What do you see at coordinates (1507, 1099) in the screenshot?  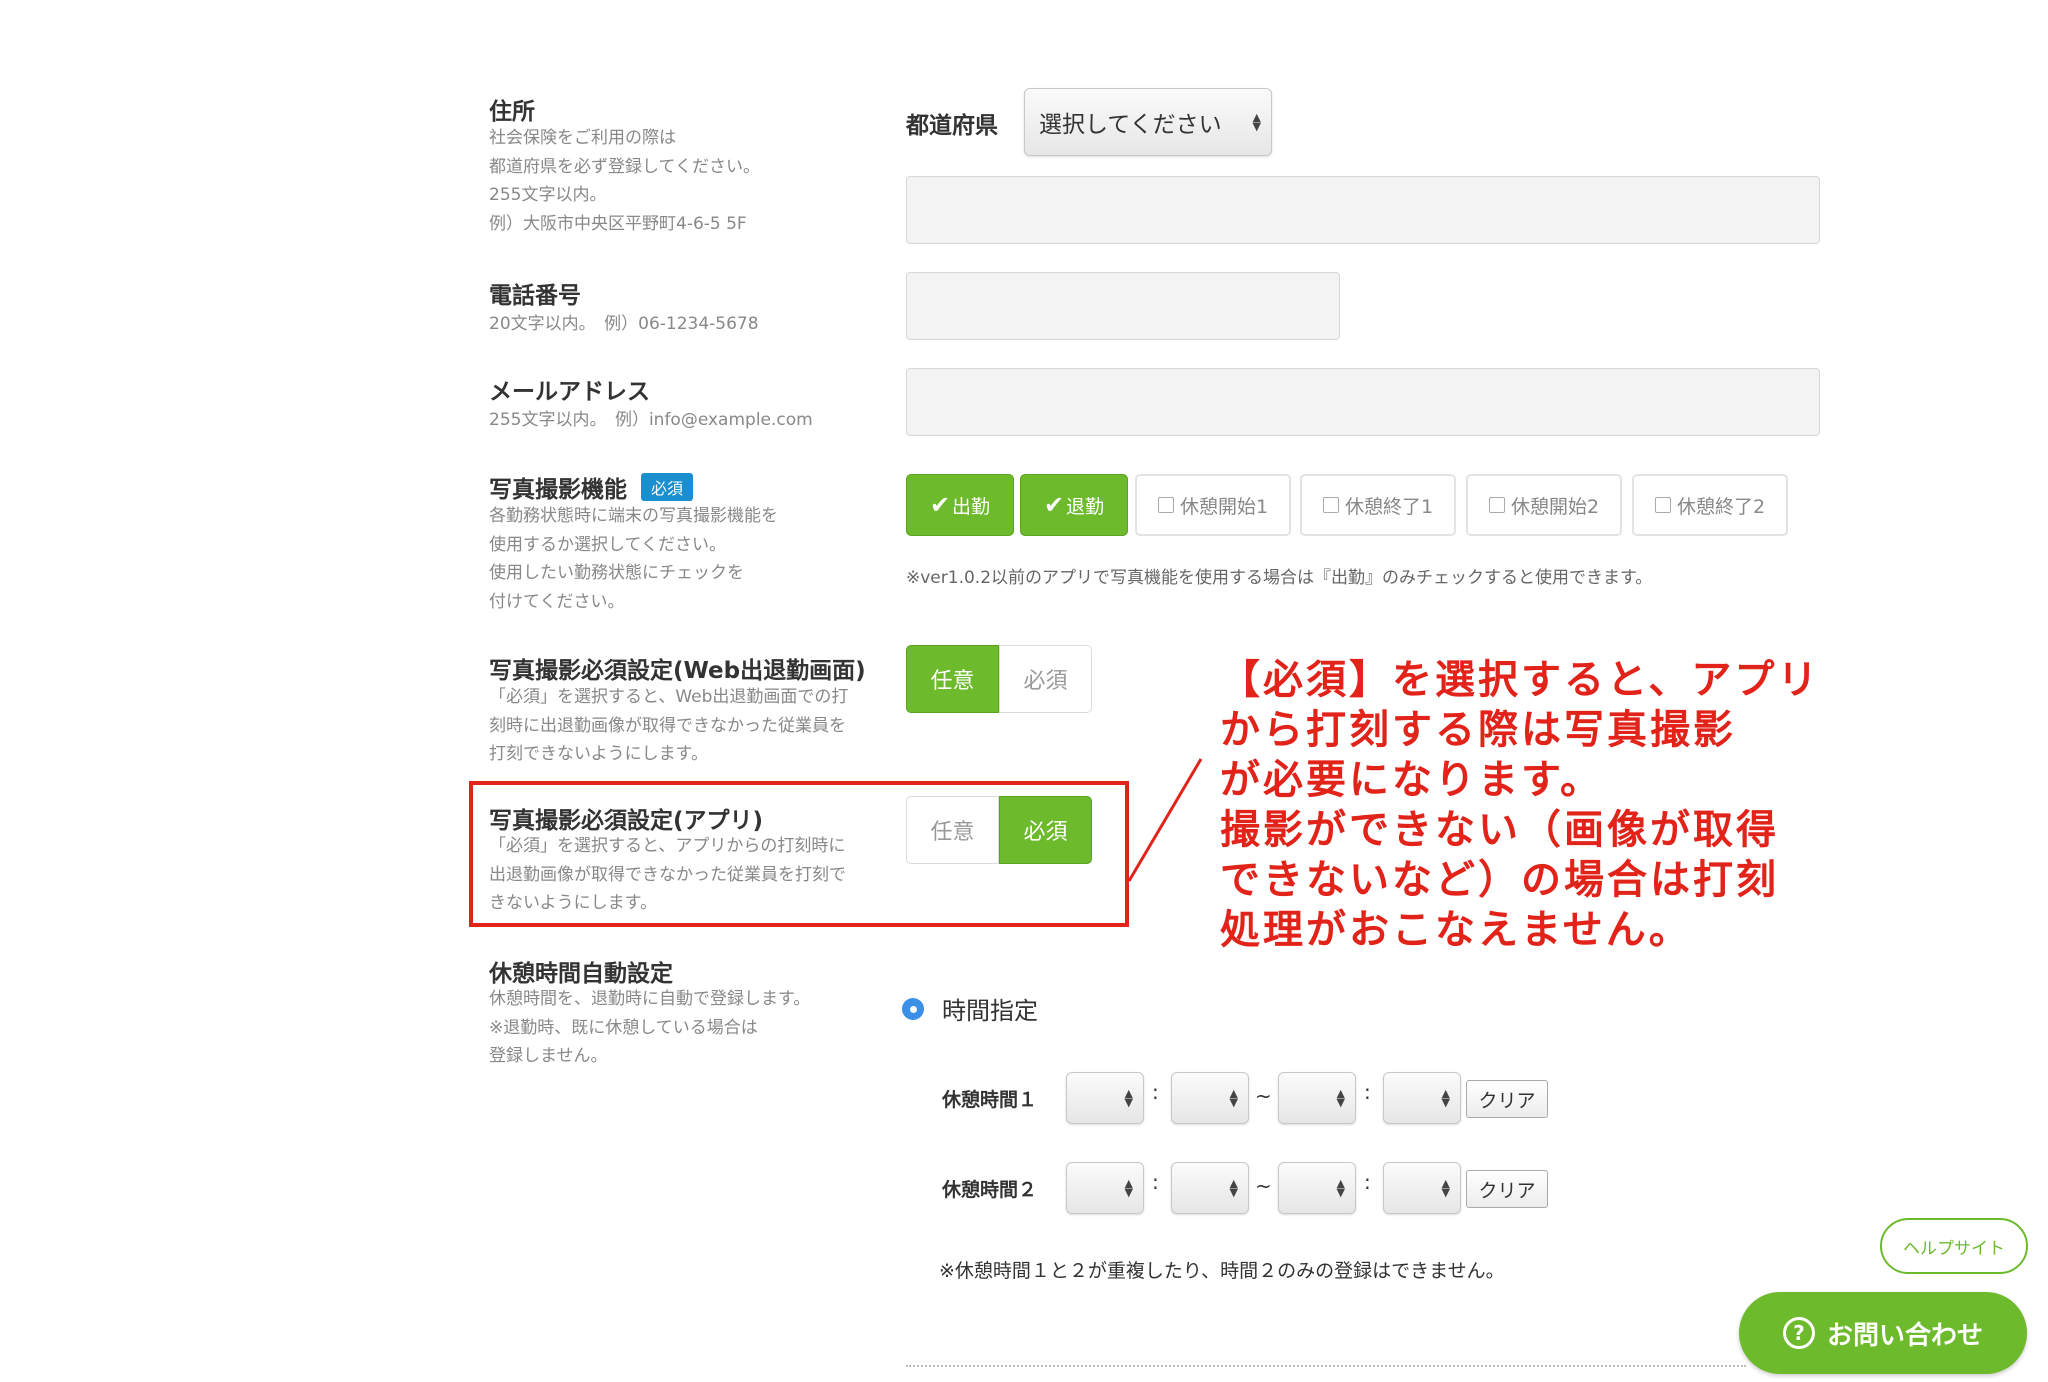 I see `break-1-clear-button: クリア` at bounding box center [1507, 1099].